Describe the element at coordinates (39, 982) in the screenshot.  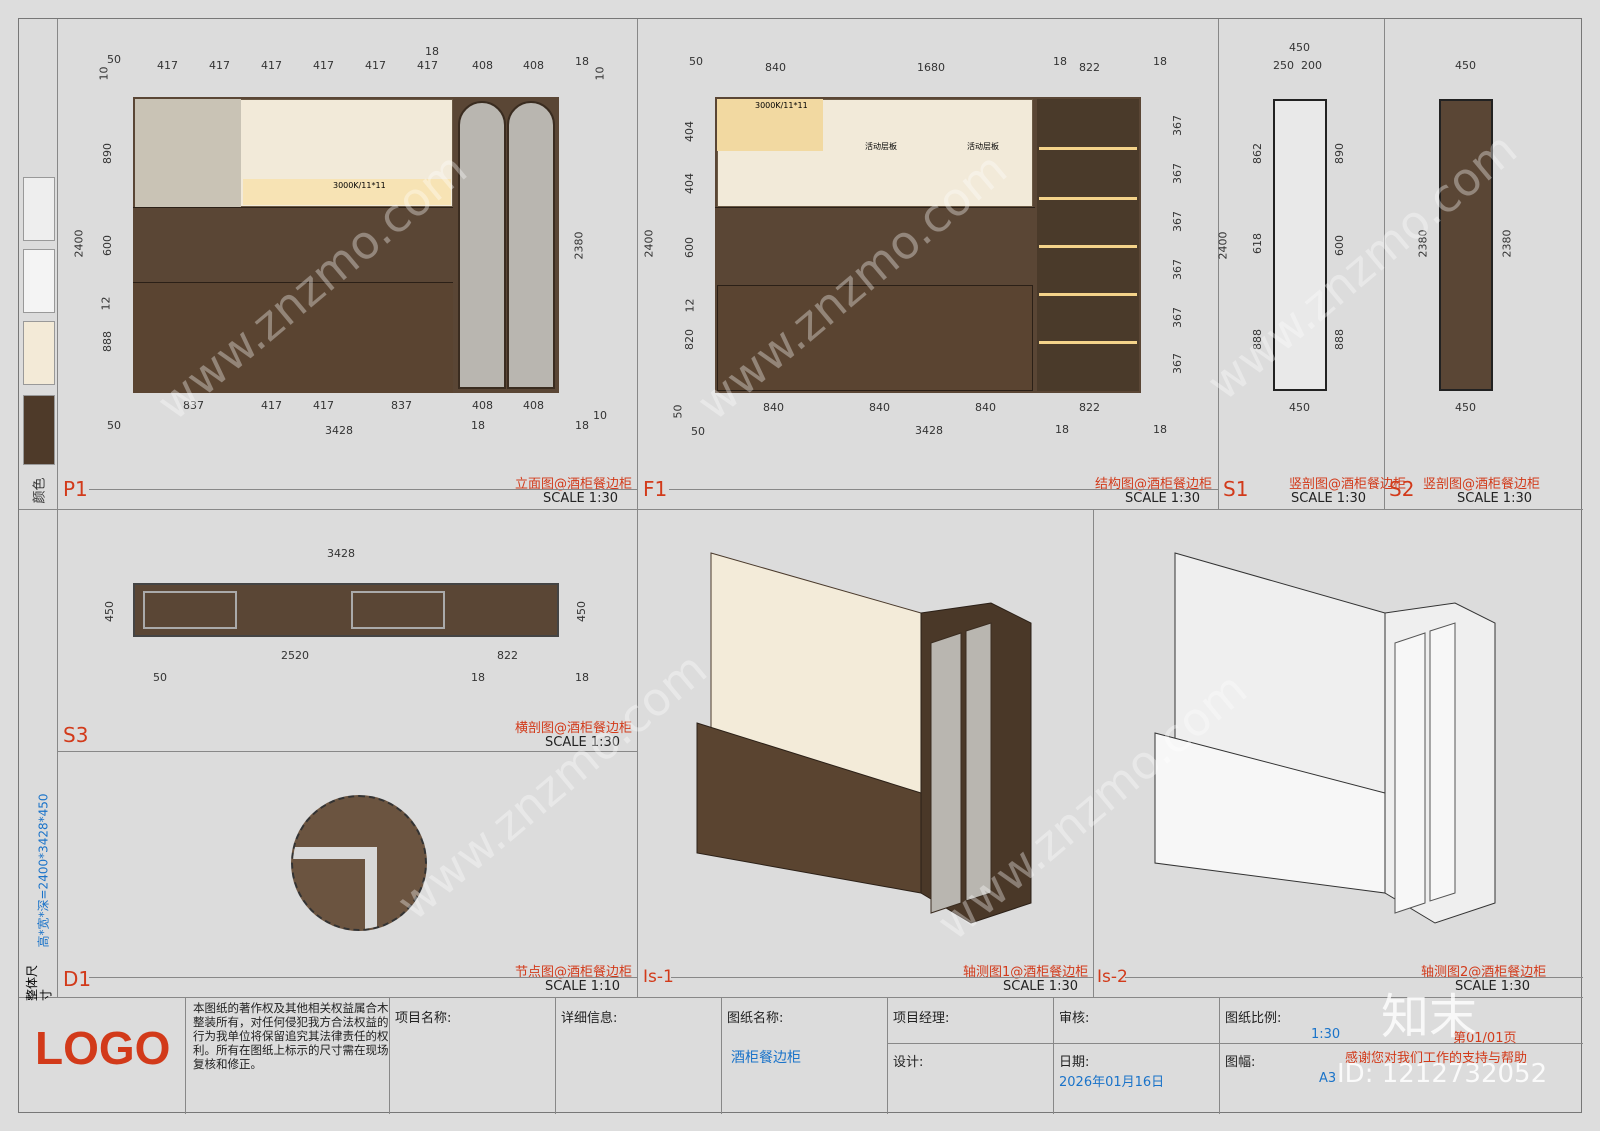
I see `size-label: 整体尺寸` at that location.